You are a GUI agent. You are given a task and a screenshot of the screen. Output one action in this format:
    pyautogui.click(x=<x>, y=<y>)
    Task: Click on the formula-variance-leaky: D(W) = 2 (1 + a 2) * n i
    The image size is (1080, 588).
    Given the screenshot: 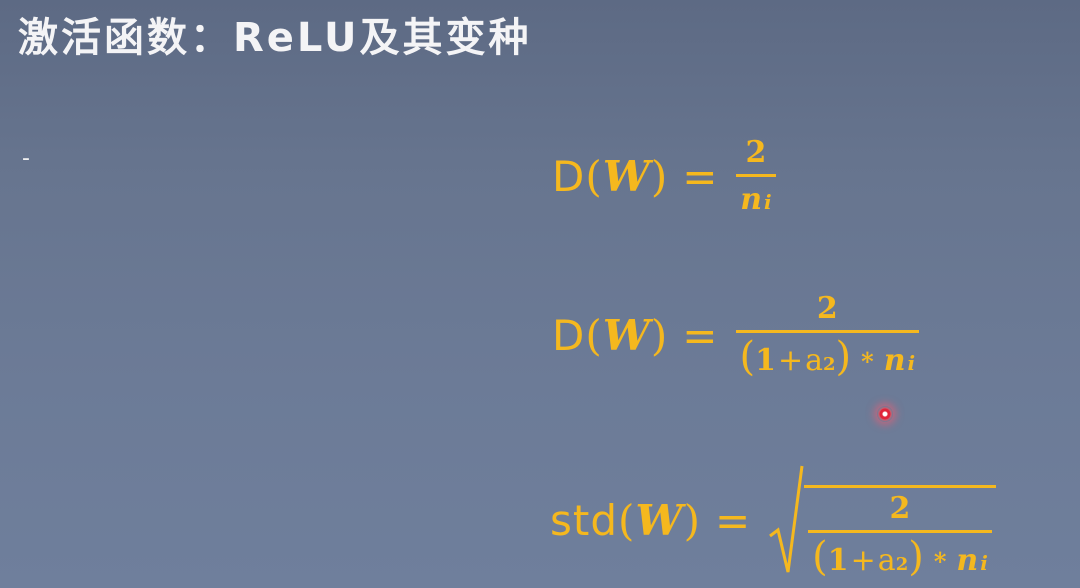 What is the action you would take?
    pyautogui.click(x=736, y=335)
    